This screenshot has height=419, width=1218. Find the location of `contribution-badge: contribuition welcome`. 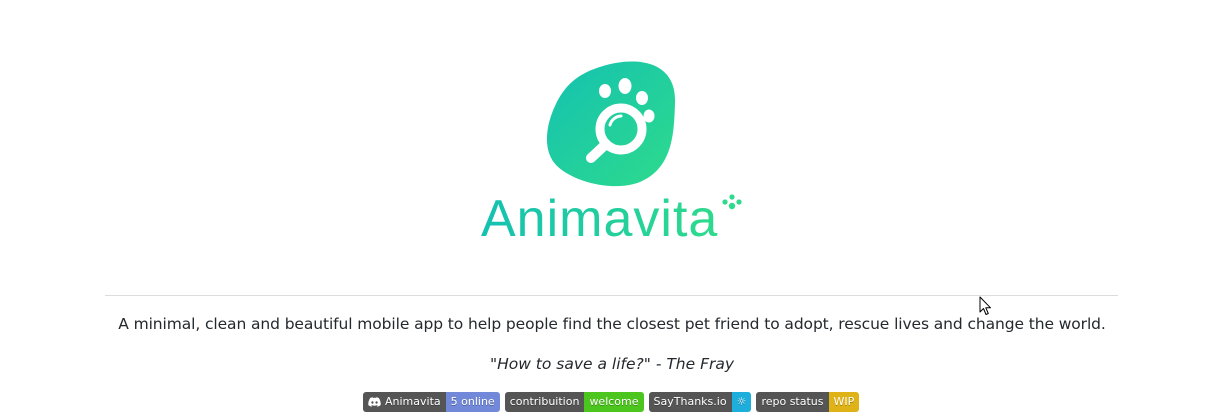

contribution-badge: contribuition welcome is located at coordinates (574, 402).